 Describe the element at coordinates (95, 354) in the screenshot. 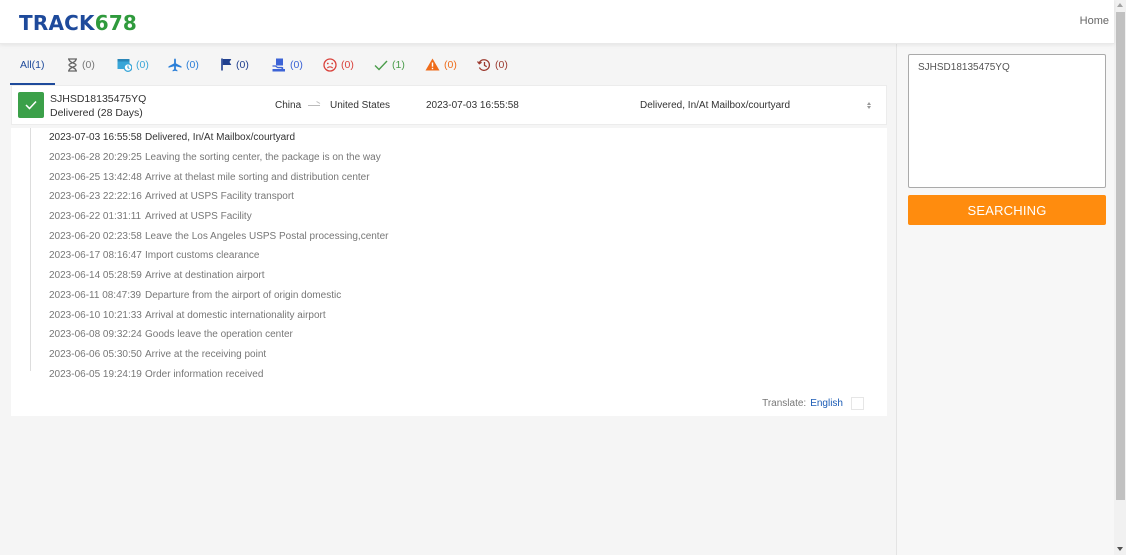

I see `event-time: 2023-06-06 05:30:50` at that location.